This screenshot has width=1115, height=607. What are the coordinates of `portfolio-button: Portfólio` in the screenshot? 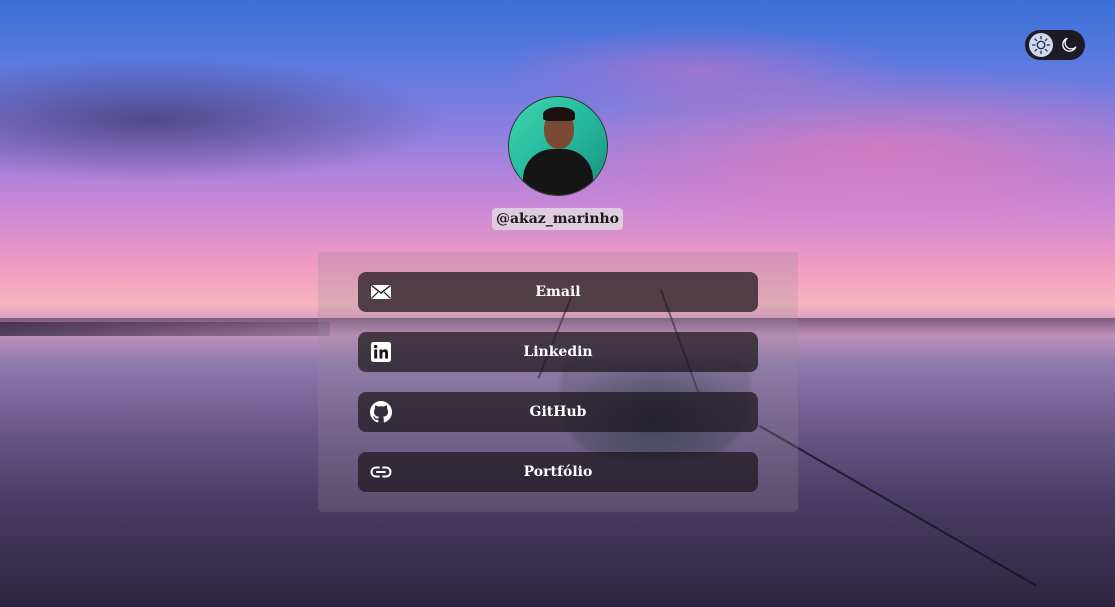 It's located at (558, 472).